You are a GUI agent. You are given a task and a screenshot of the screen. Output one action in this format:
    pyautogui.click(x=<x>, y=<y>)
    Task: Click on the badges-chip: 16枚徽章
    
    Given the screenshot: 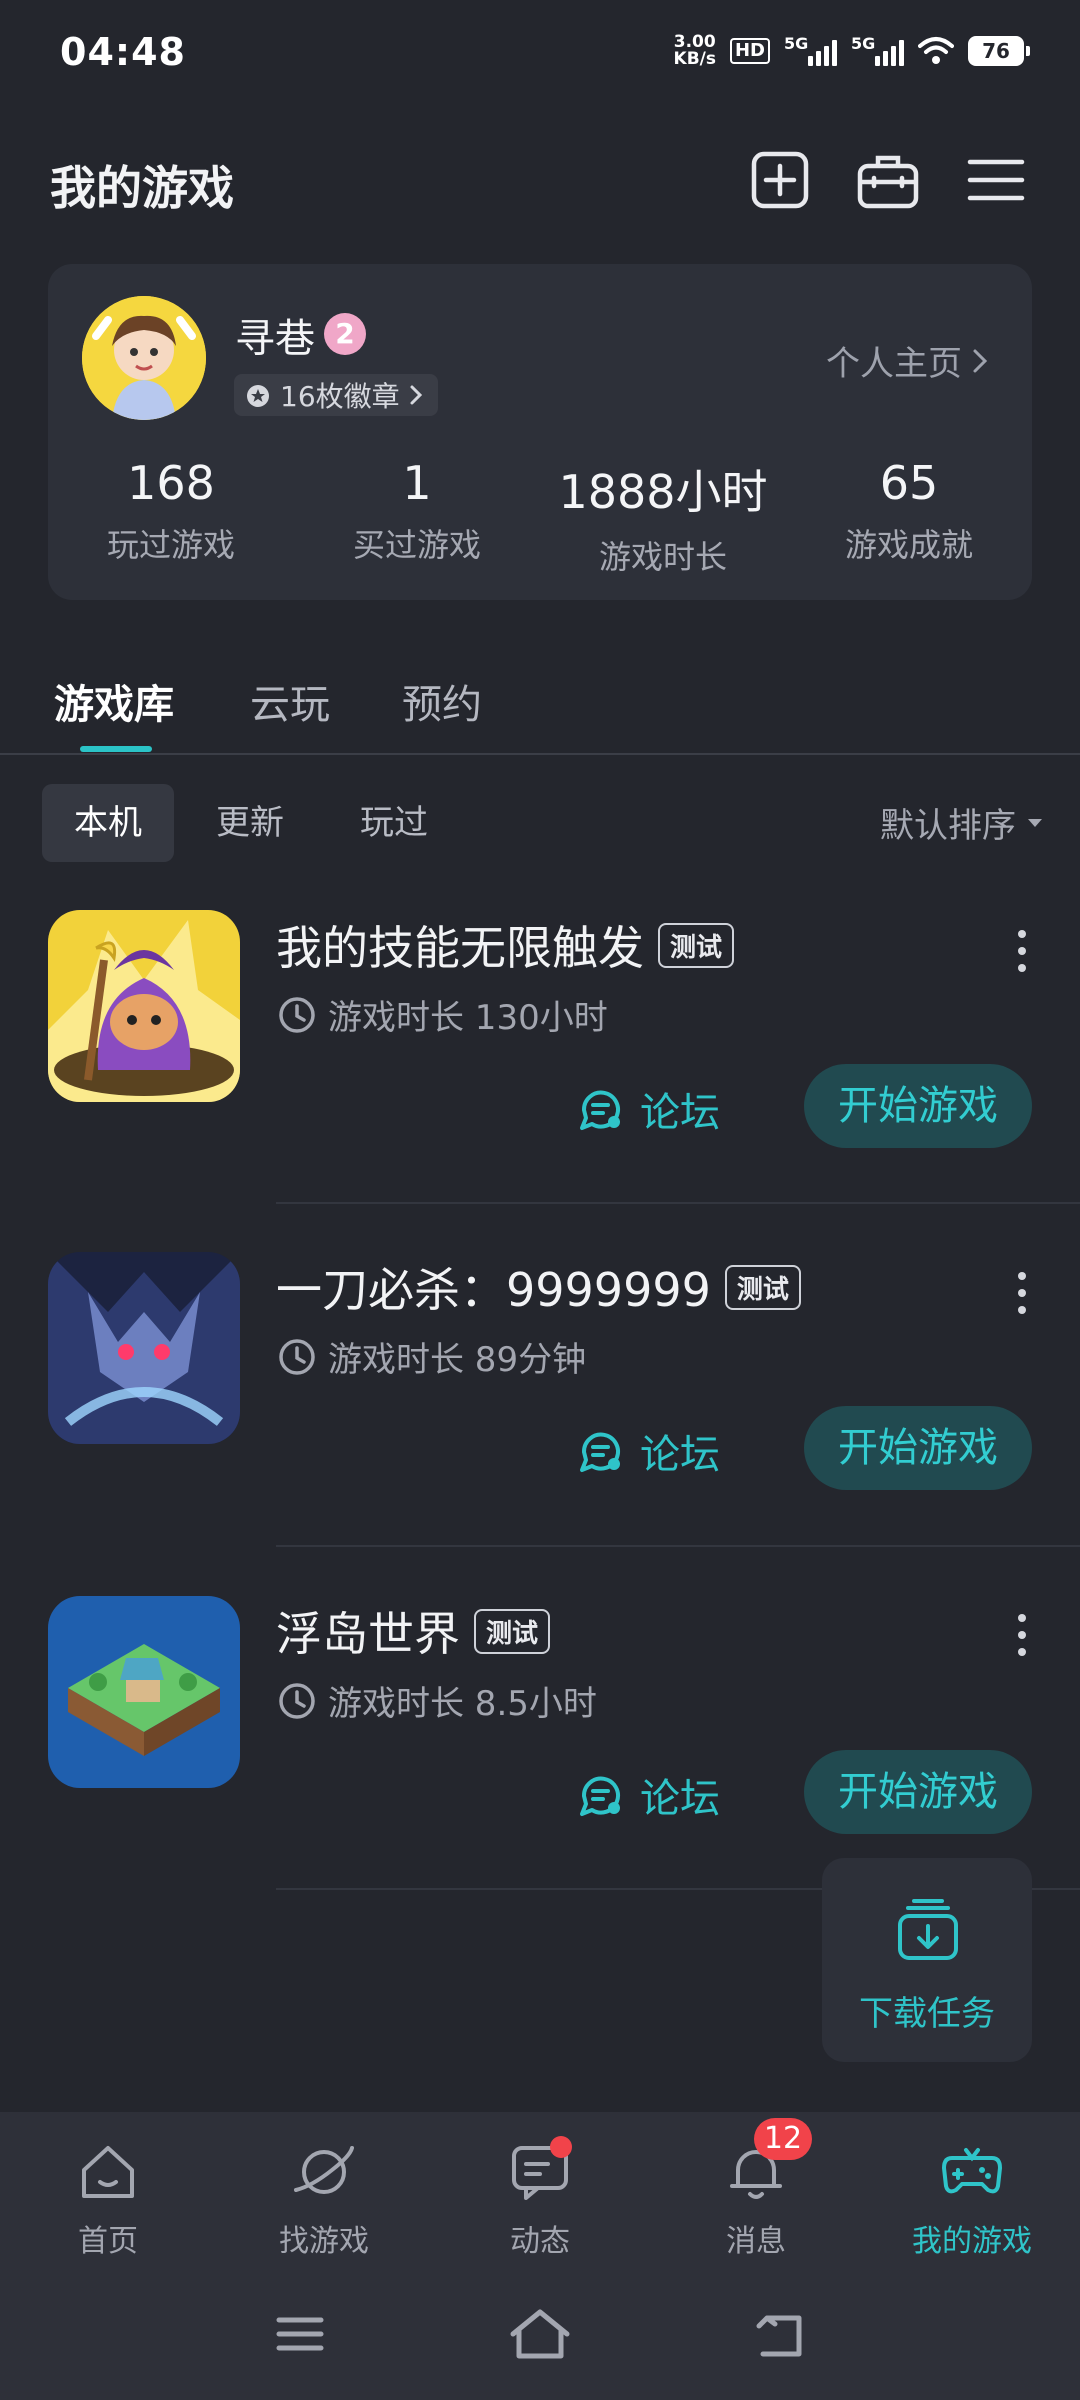 What is the action you would take?
    pyautogui.click(x=336, y=395)
    